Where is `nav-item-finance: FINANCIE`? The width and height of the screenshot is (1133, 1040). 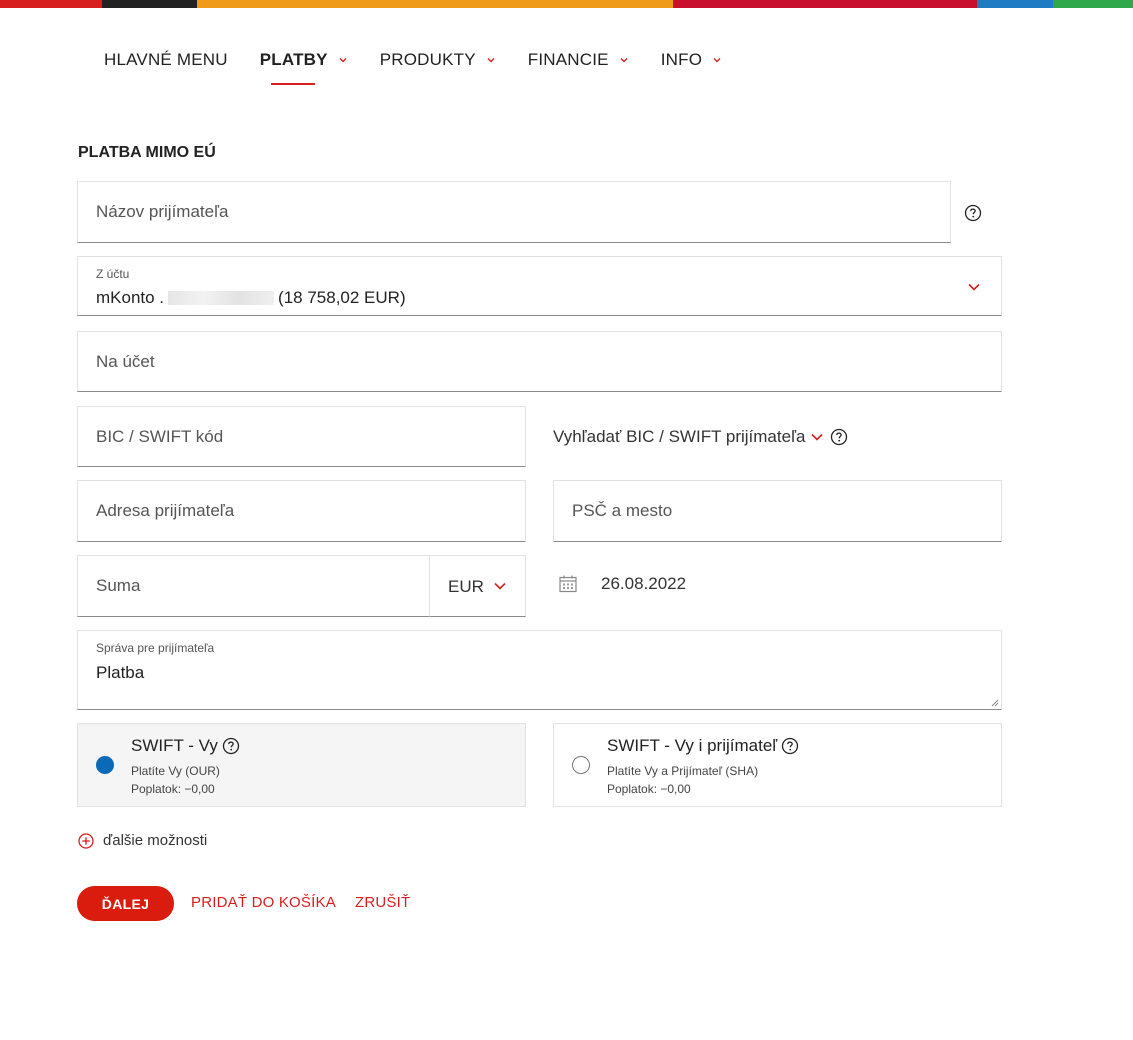 nav-item-finance: FINANCIE is located at coordinates (578, 60).